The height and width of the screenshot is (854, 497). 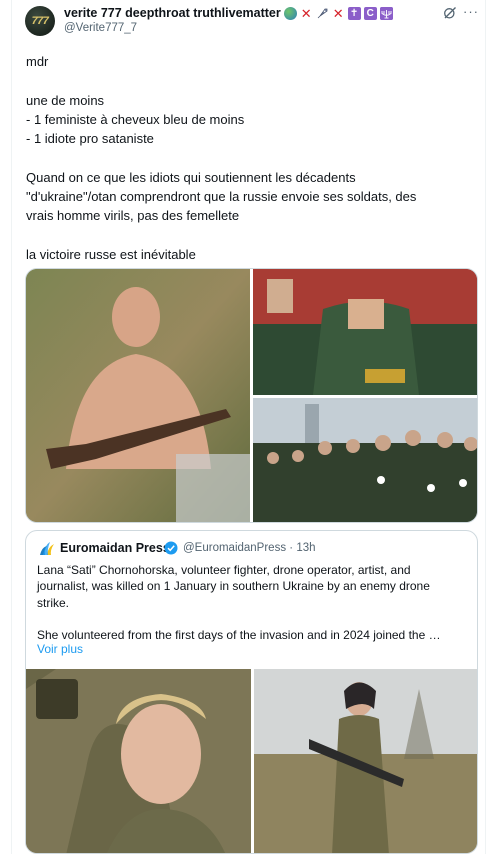 What do you see at coordinates (386, 13) in the screenshot?
I see `menorah-icon` at bounding box center [386, 13].